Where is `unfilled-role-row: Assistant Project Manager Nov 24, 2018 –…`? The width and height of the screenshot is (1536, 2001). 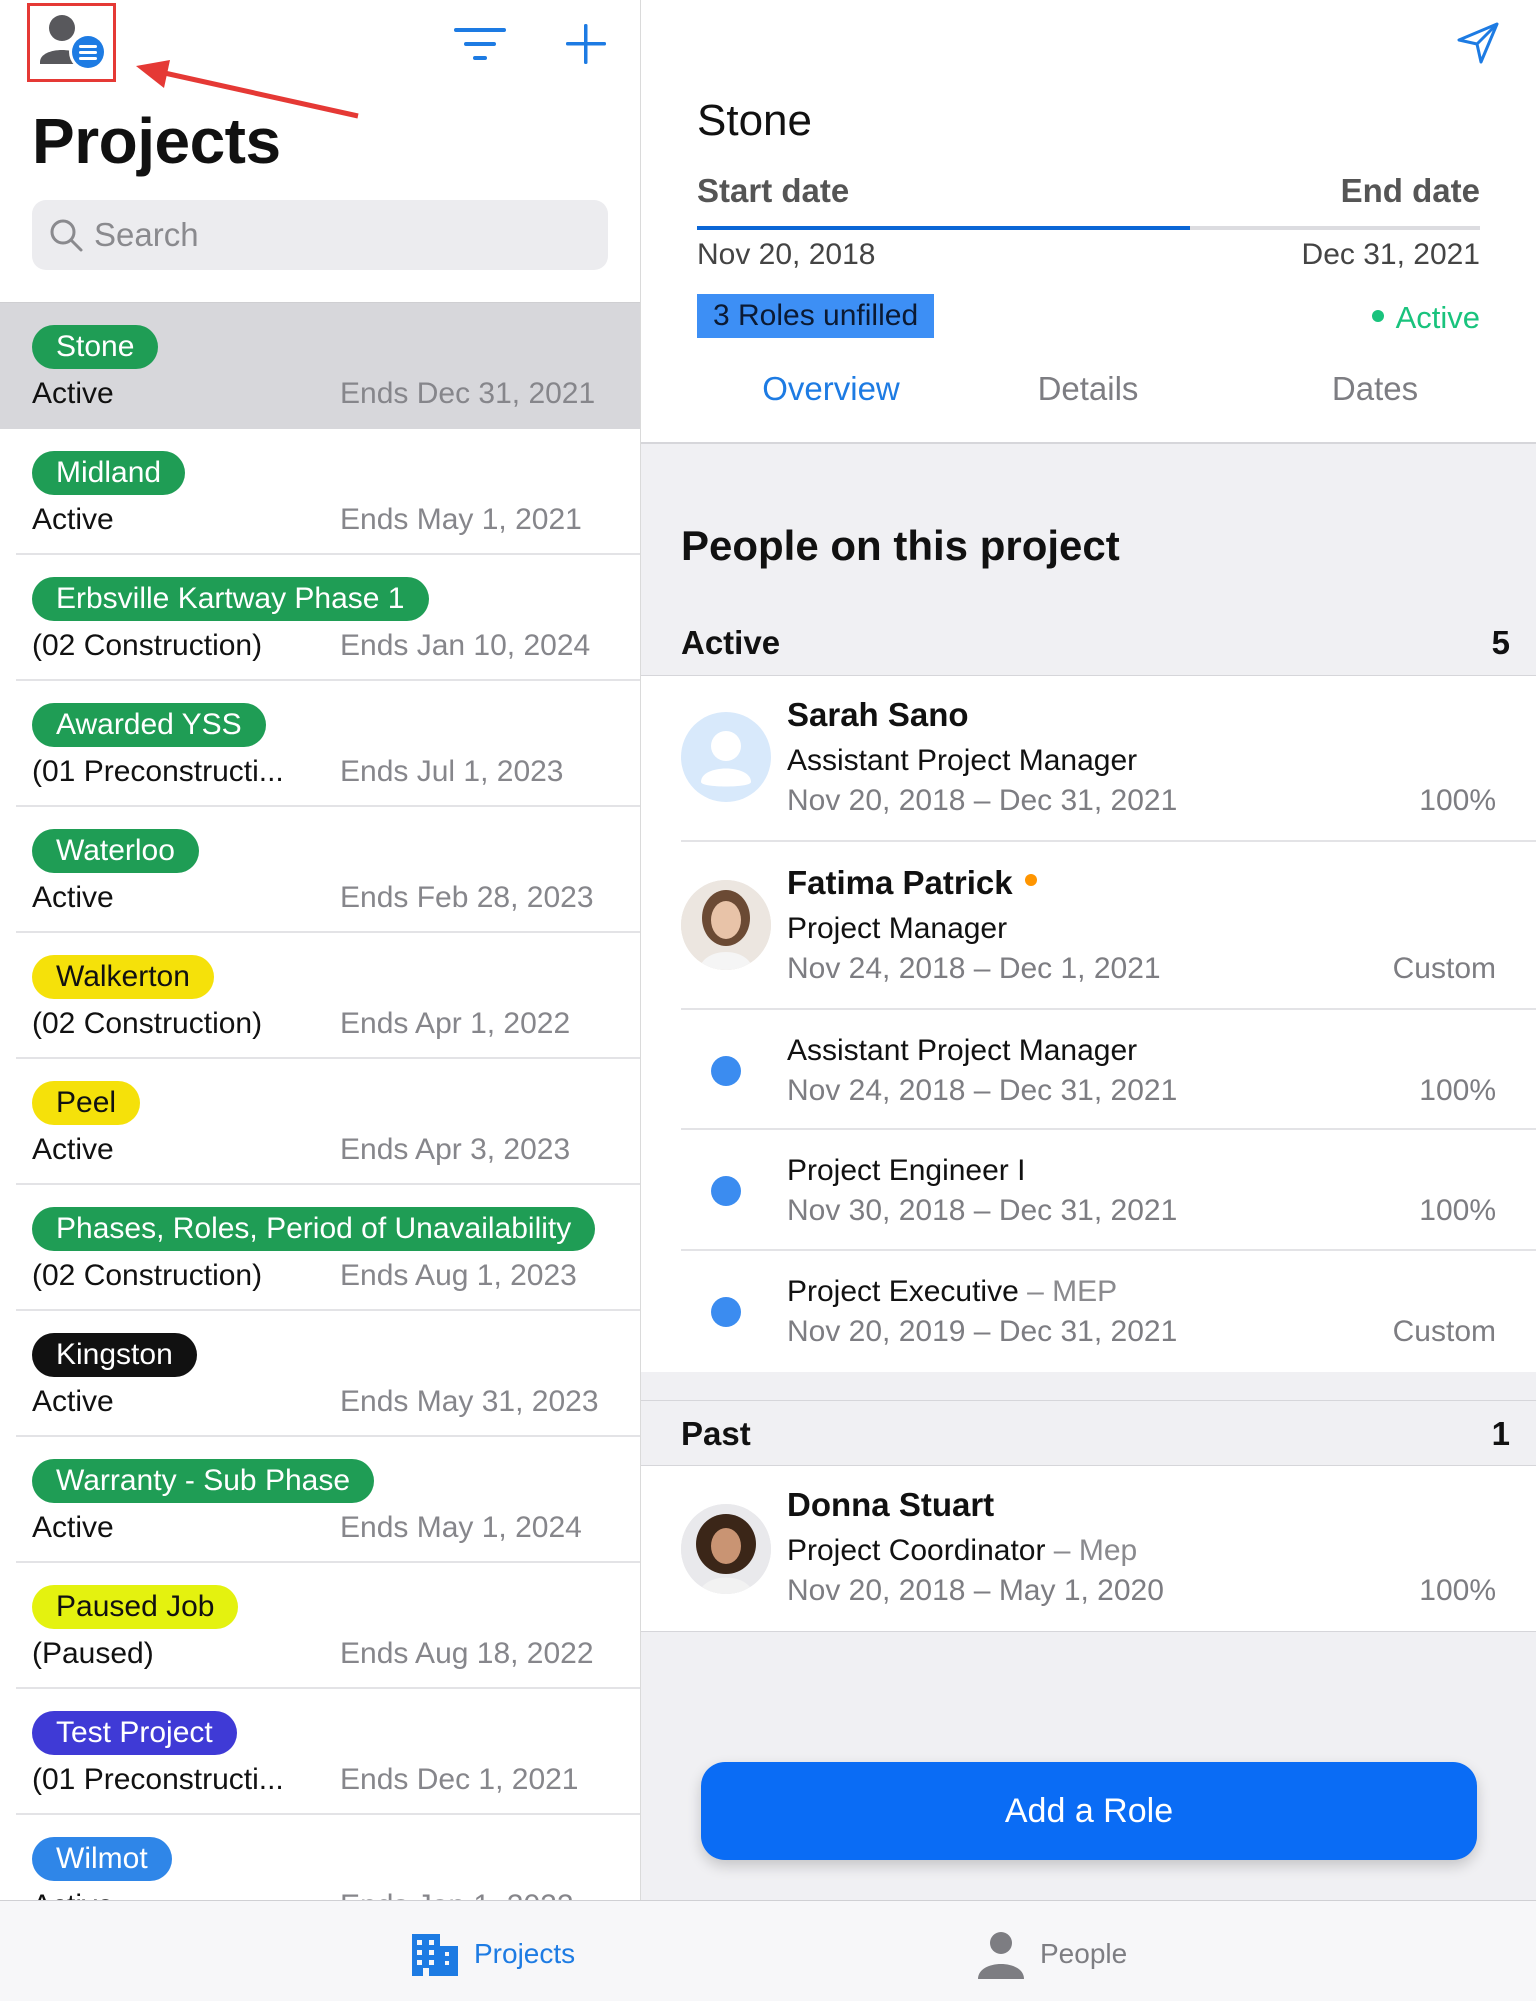
unfilled-role-row: Assistant Project Manager Nov 24, 2018 –… is located at coordinates (1088, 1070).